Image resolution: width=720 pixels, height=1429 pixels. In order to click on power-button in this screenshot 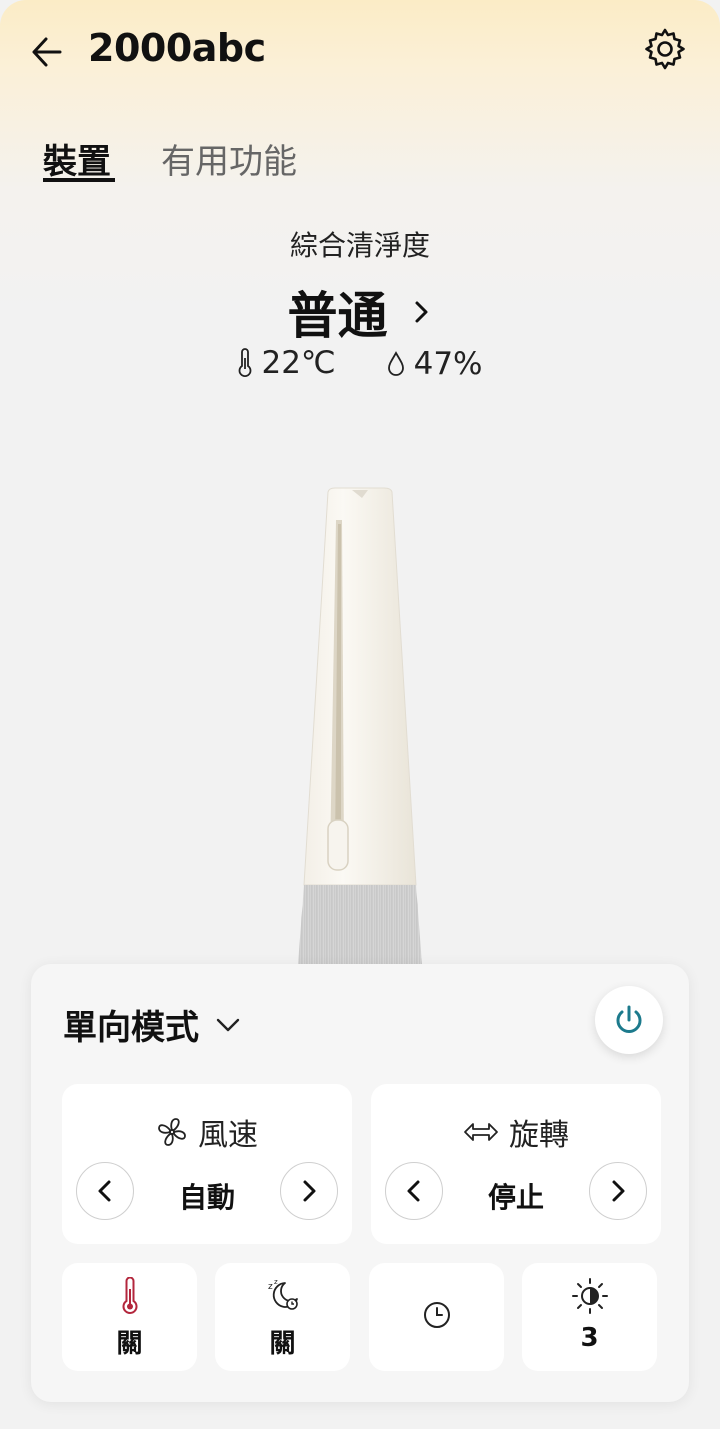, I will do `click(629, 1020)`.